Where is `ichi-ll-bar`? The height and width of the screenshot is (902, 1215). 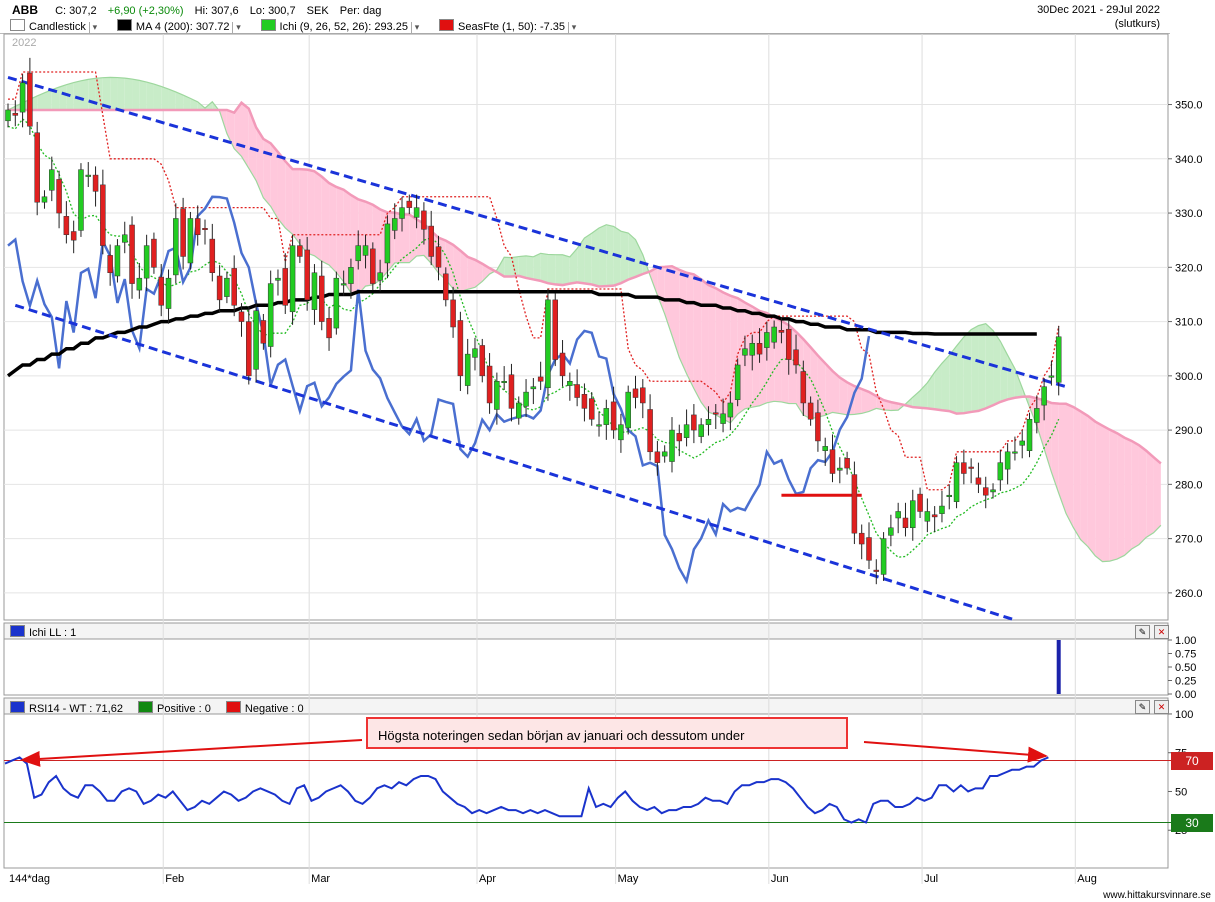
ichi-ll-bar is located at coordinates (1058, 667).